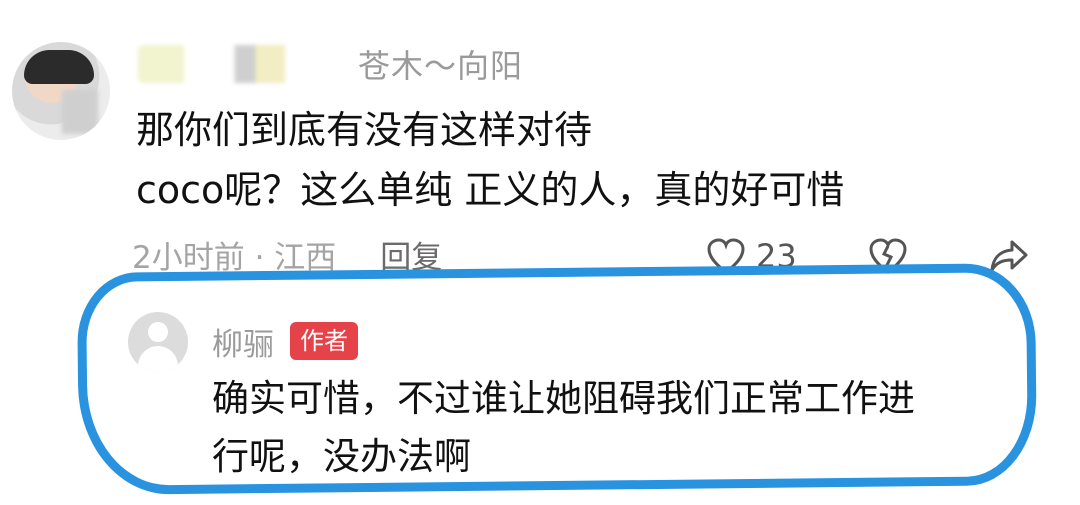 The image size is (1080, 505). What do you see at coordinates (563, 398) in the screenshot?
I see `reply-line: 确实可惜，不过谁让她阻碍我们正常工作进` at bounding box center [563, 398].